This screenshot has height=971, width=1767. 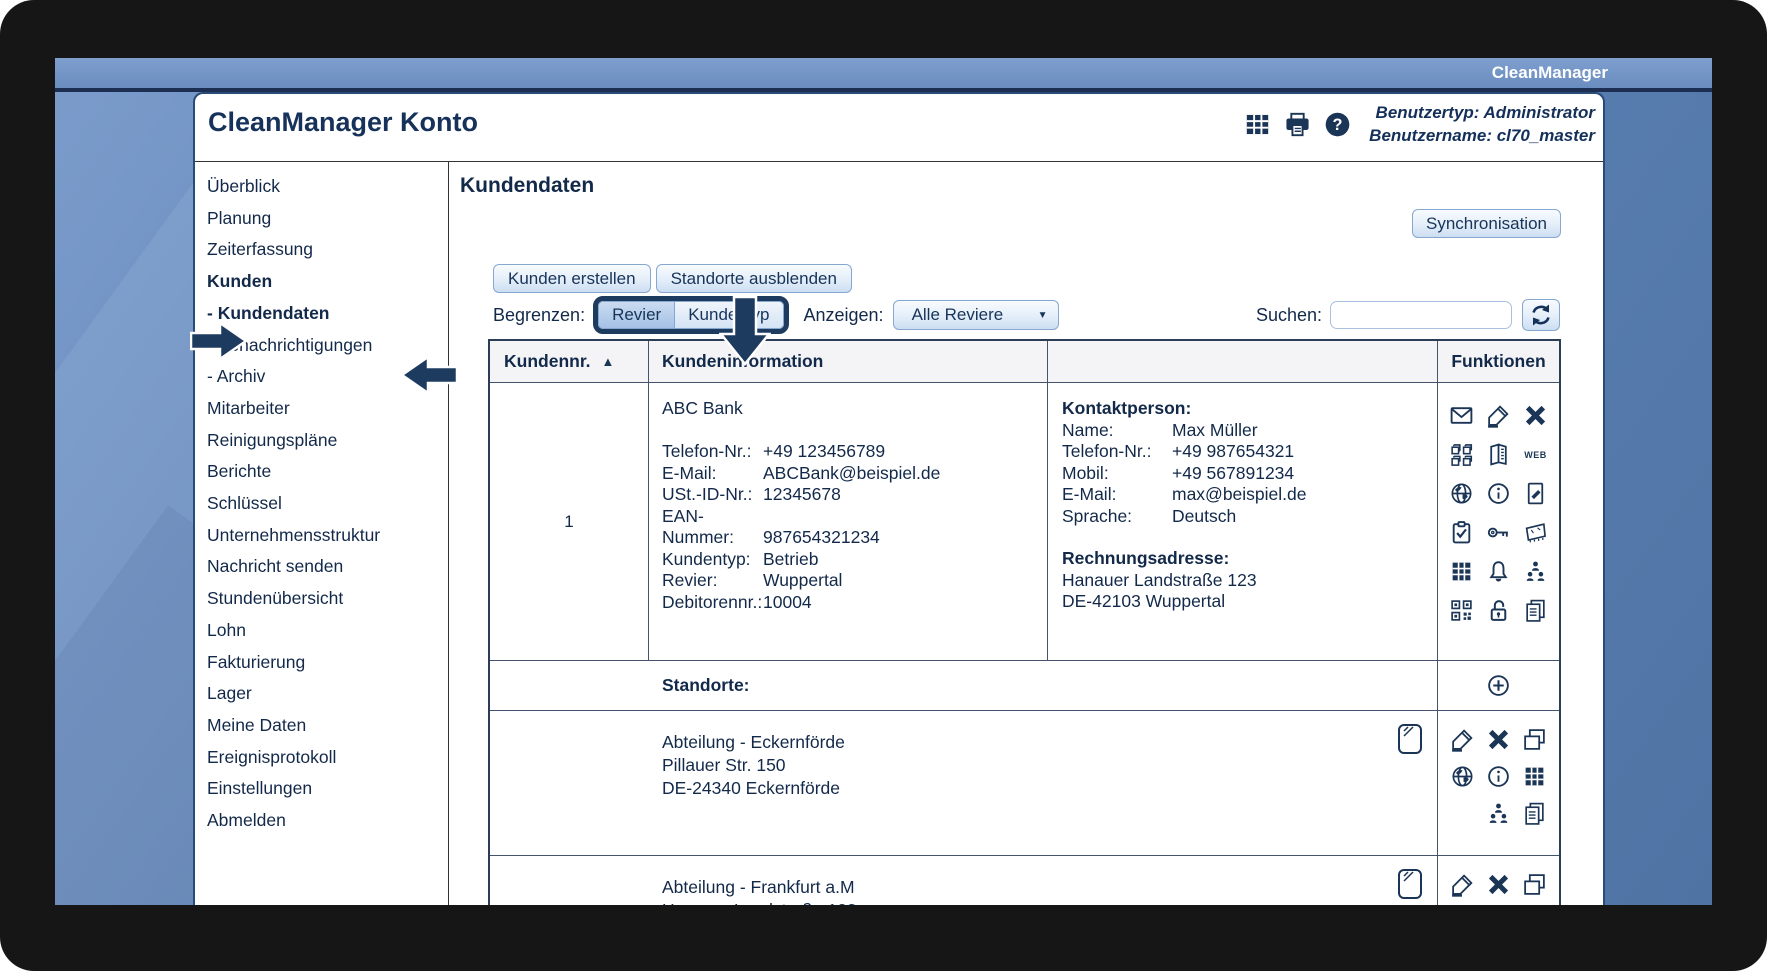 I want to click on segment-revier: Revier, so click(x=636, y=315).